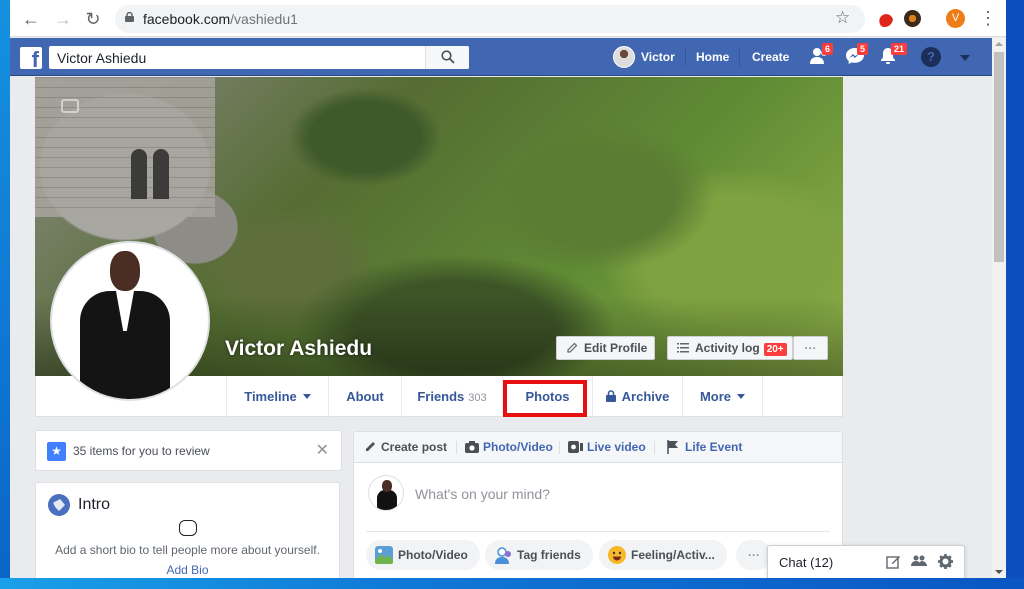  What do you see at coordinates (810, 348) in the screenshot?
I see `more-options-button: ···` at bounding box center [810, 348].